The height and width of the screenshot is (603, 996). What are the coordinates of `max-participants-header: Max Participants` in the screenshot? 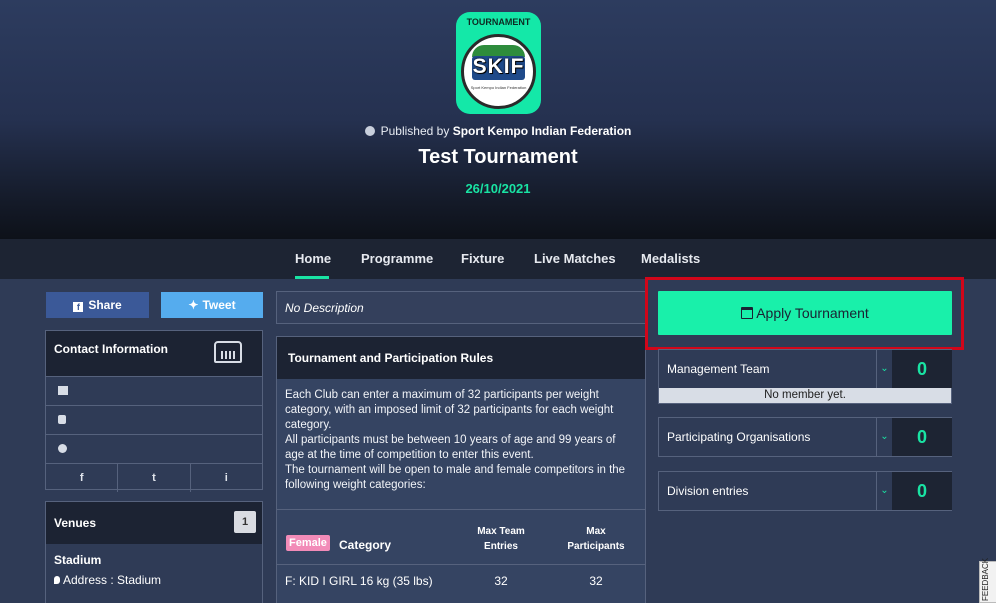 It's located at (596, 539).